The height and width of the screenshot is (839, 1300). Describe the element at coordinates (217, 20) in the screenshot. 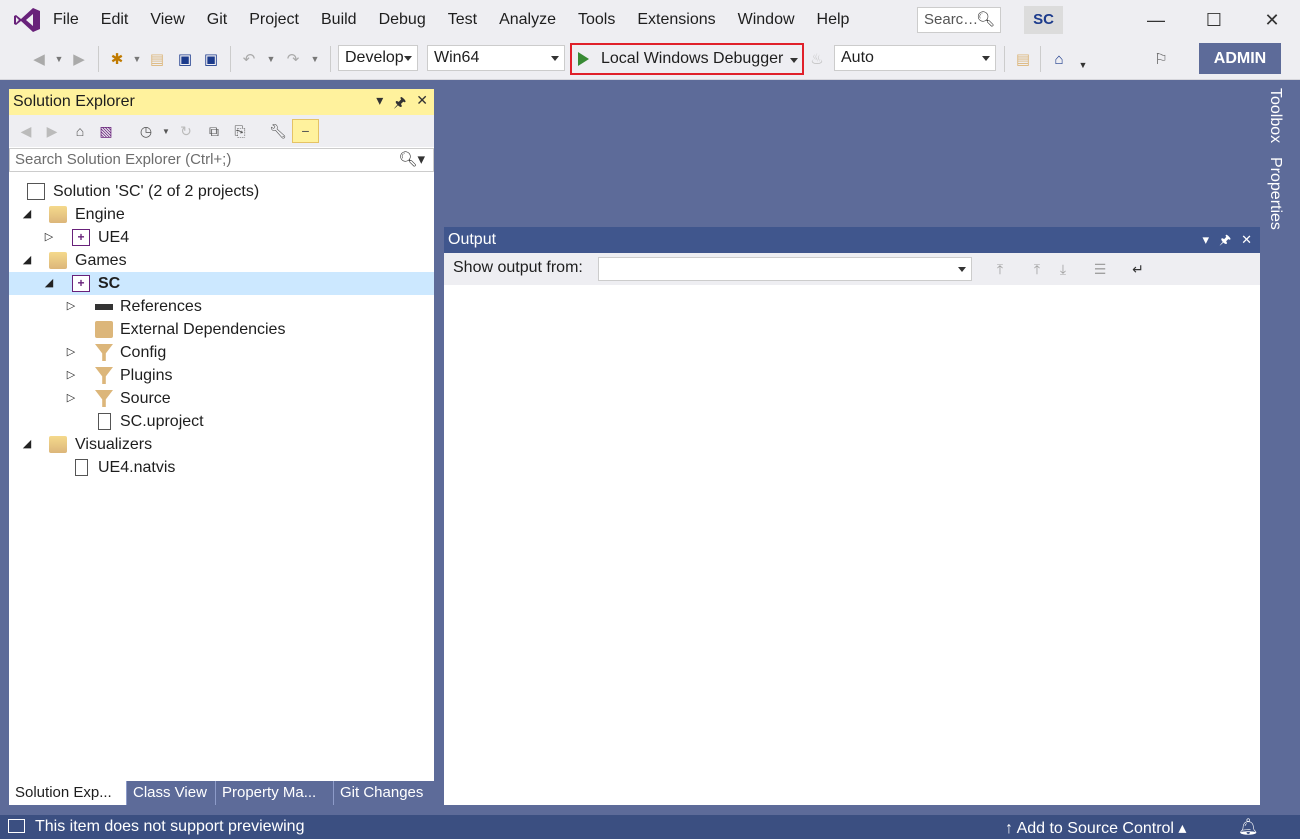

I see `menu-git: Git` at that location.